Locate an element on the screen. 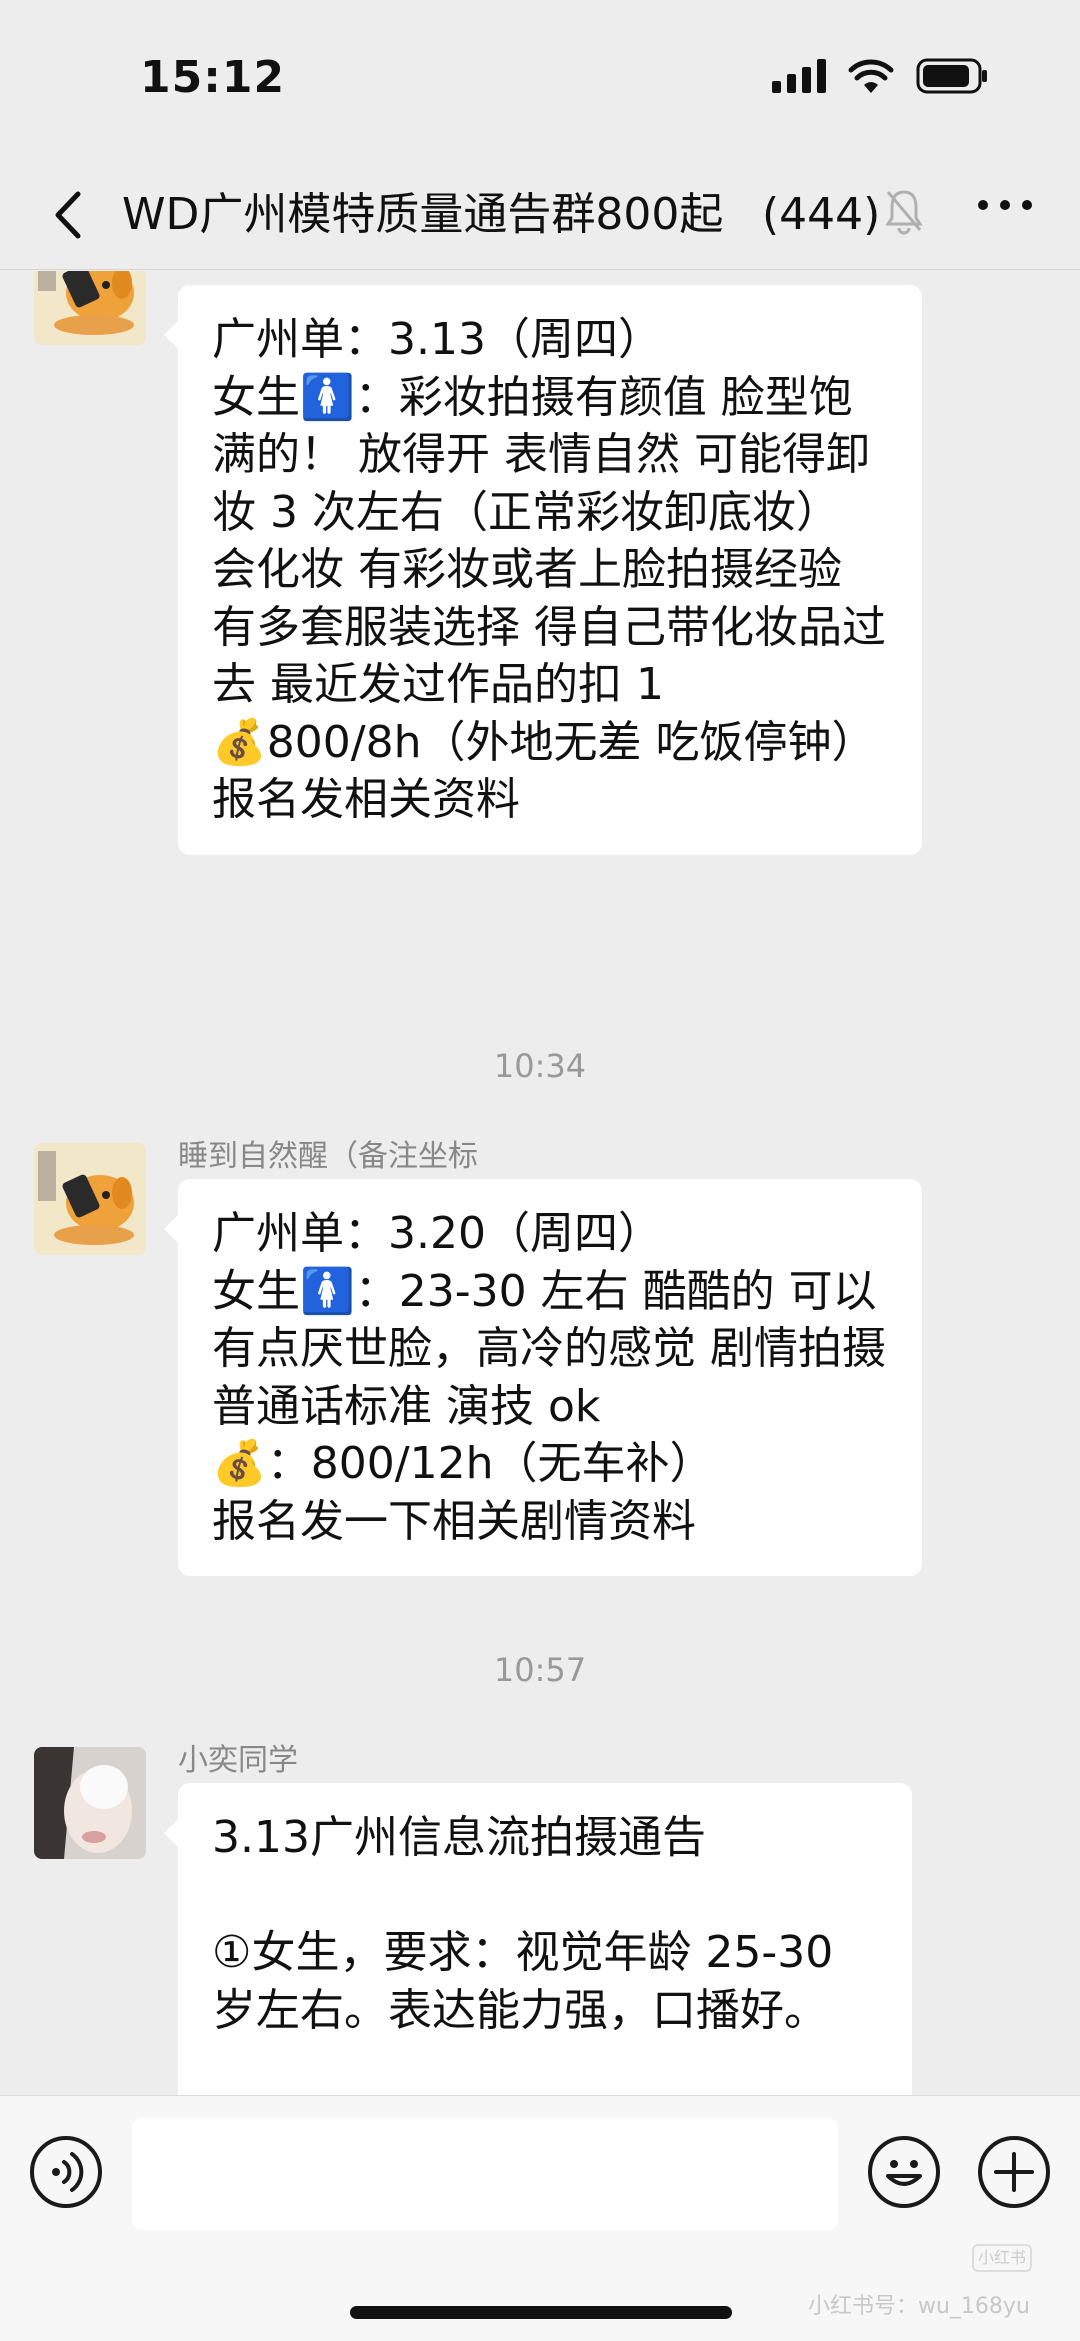  watermark-text: 小红书号：wu_168yu is located at coordinates (919, 2306).